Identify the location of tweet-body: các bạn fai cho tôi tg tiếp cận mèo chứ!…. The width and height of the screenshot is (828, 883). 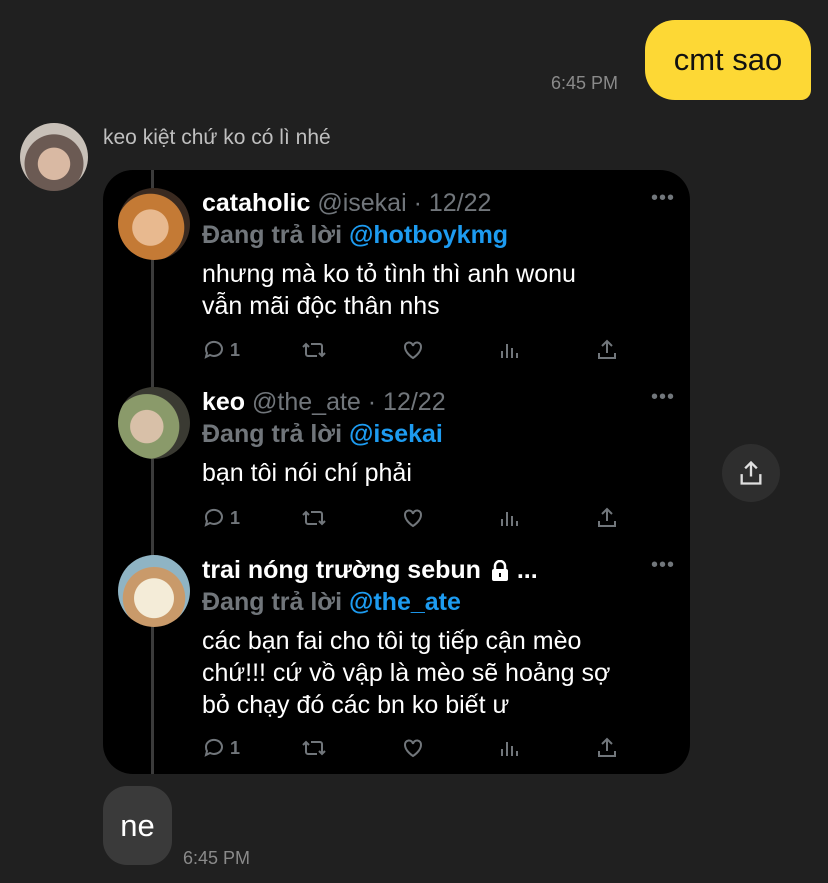
(406, 673).